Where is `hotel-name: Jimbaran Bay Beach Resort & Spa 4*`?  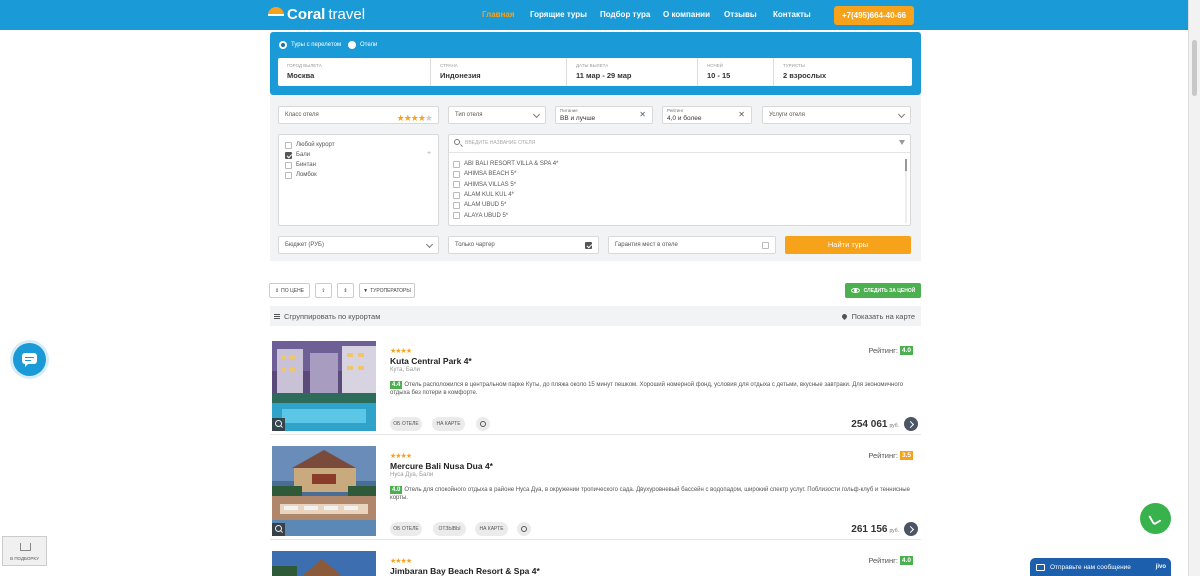
hotel-name: Jimbaran Bay Beach Resort & Spa 4* is located at coordinates (465, 571).